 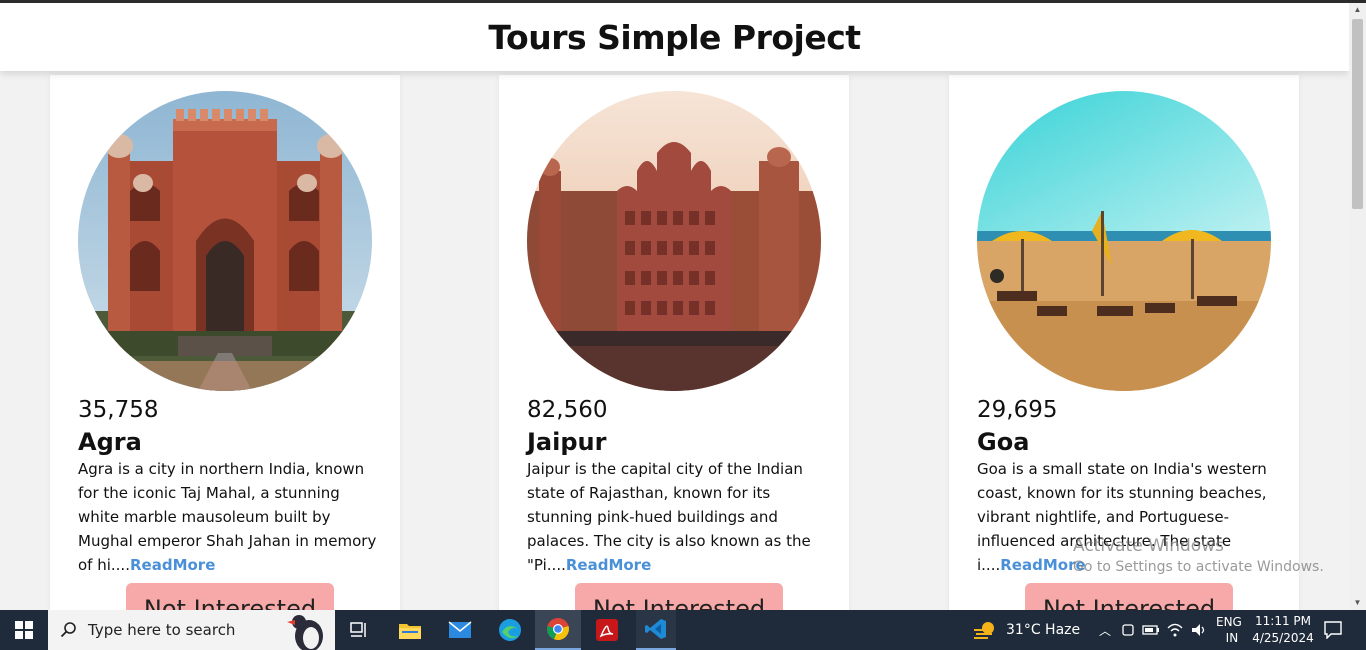 What do you see at coordinates (1105, 630) in the screenshot?
I see `chevron-up-icon: ︿` at bounding box center [1105, 630].